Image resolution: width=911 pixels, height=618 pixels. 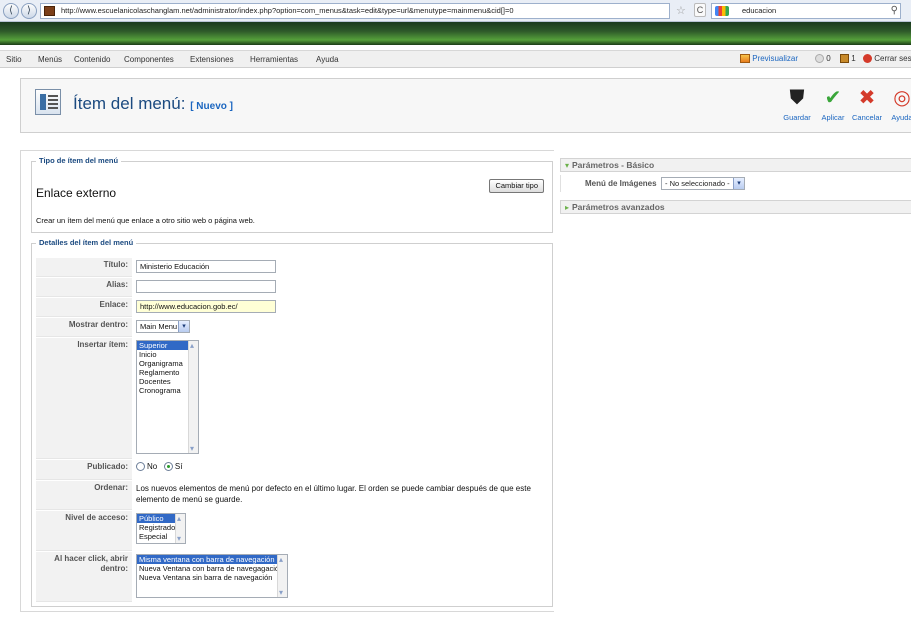 I want to click on cancel-icon: ✖, so click(x=867, y=98).